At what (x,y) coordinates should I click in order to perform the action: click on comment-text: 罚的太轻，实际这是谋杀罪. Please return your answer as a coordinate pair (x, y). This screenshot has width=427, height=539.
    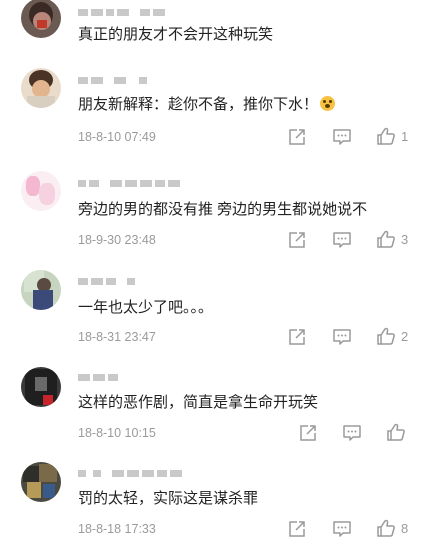
    Looking at the image, I should click on (168, 498).